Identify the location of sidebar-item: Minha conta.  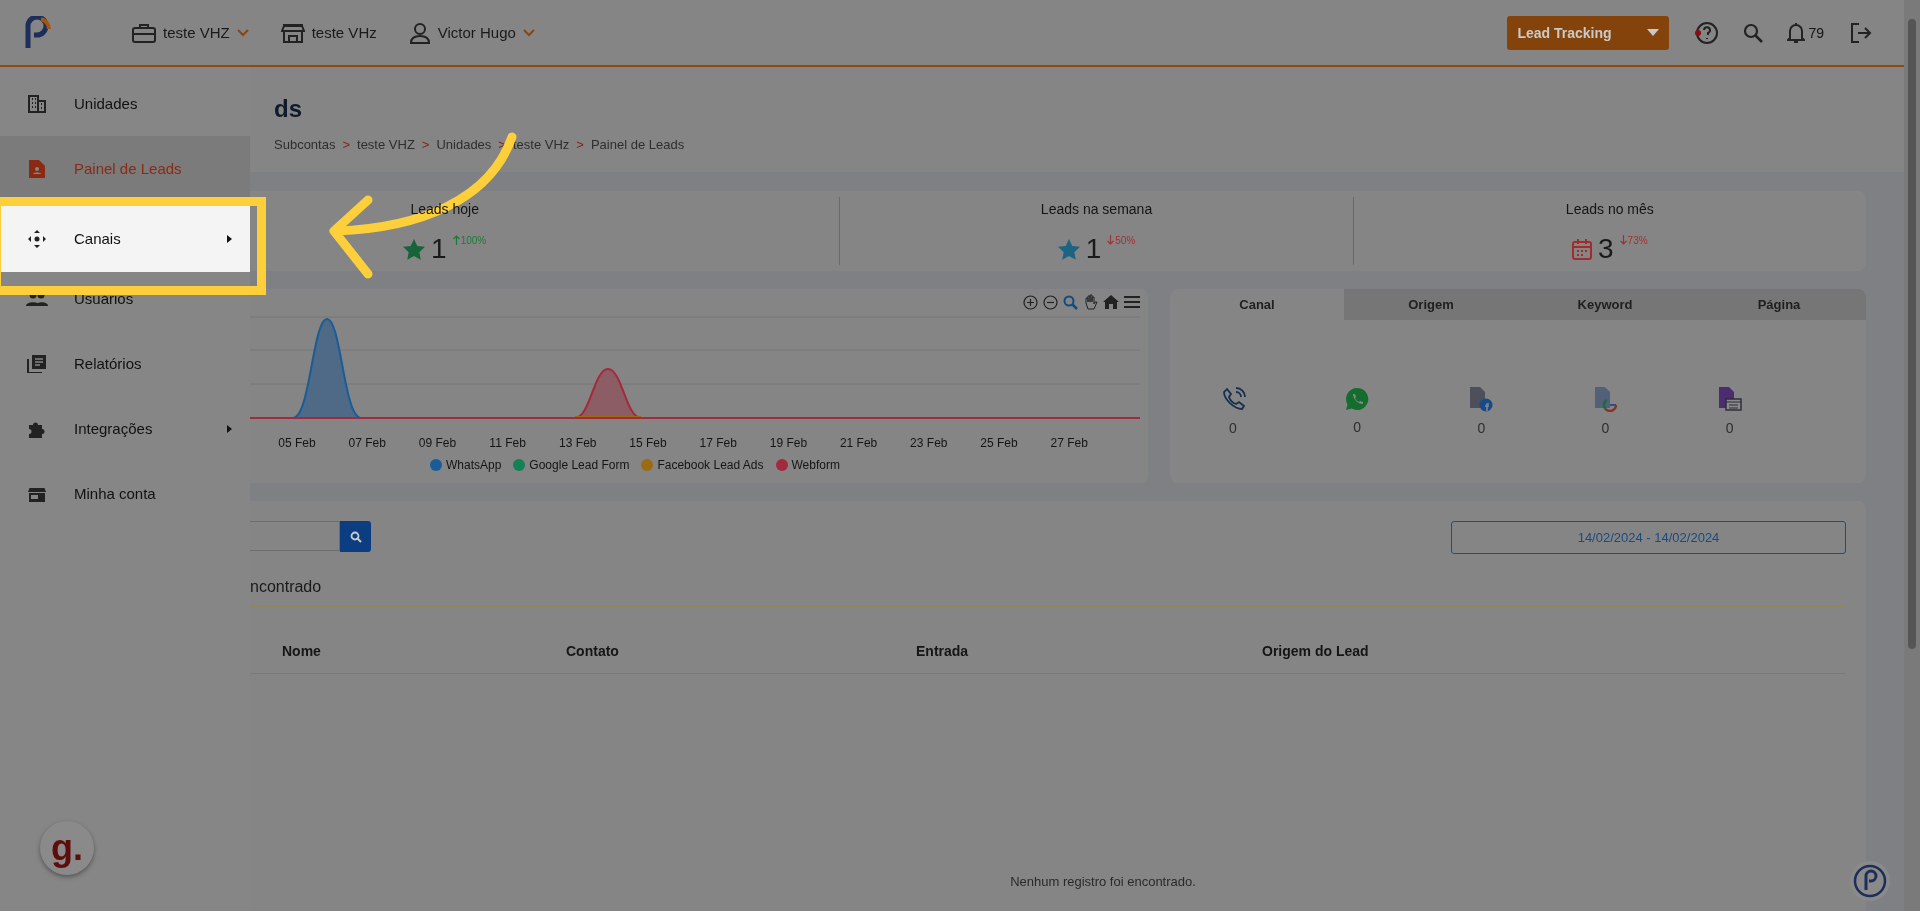
(125, 493).